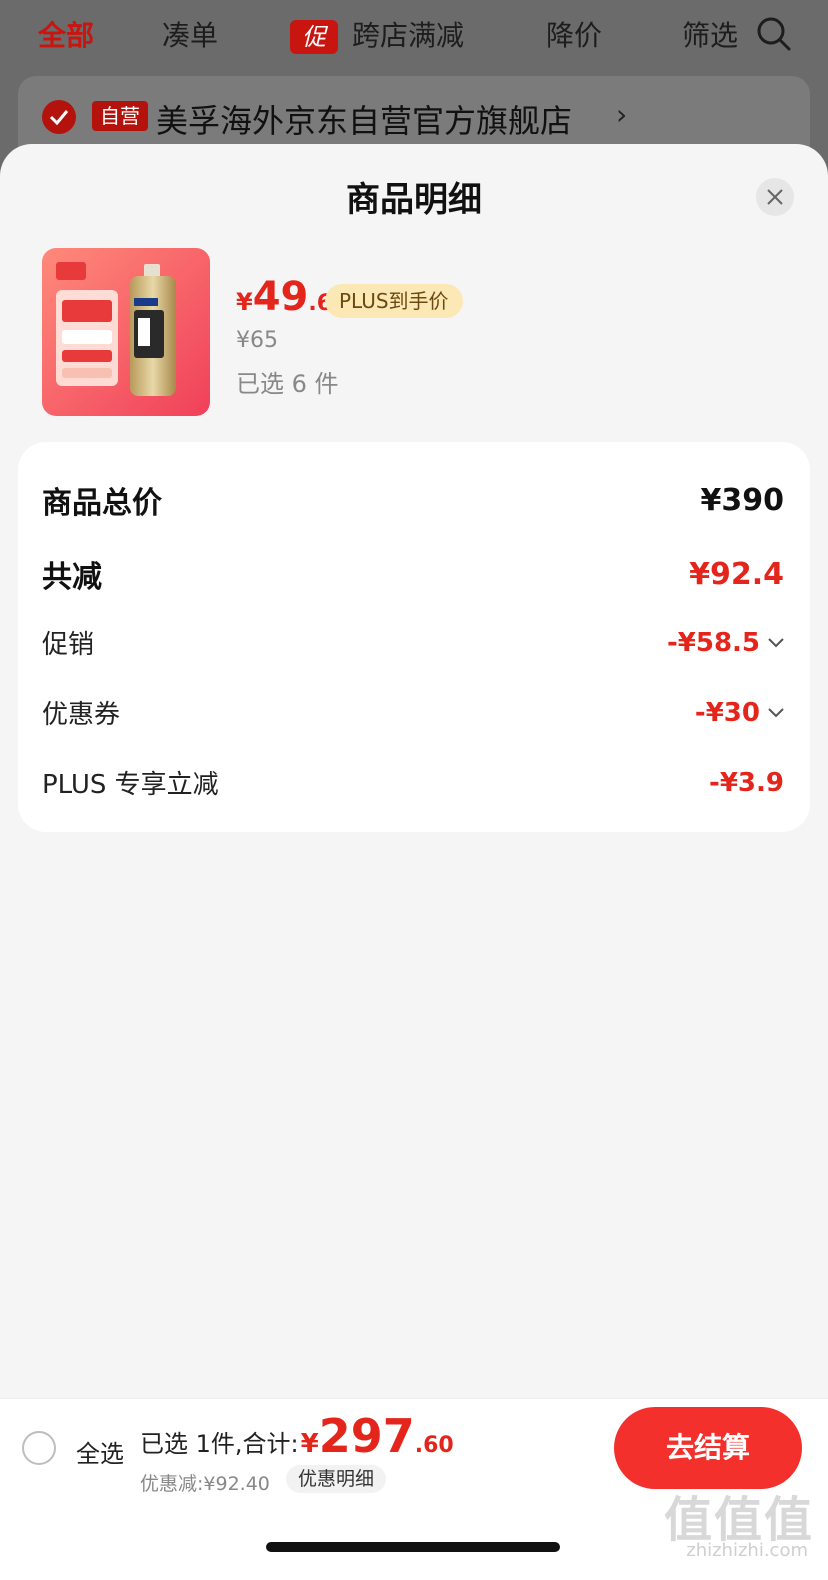 The width and height of the screenshot is (828, 1580). What do you see at coordinates (394, 301) in the screenshot?
I see `plus-price-badge: PLUS到手价` at bounding box center [394, 301].